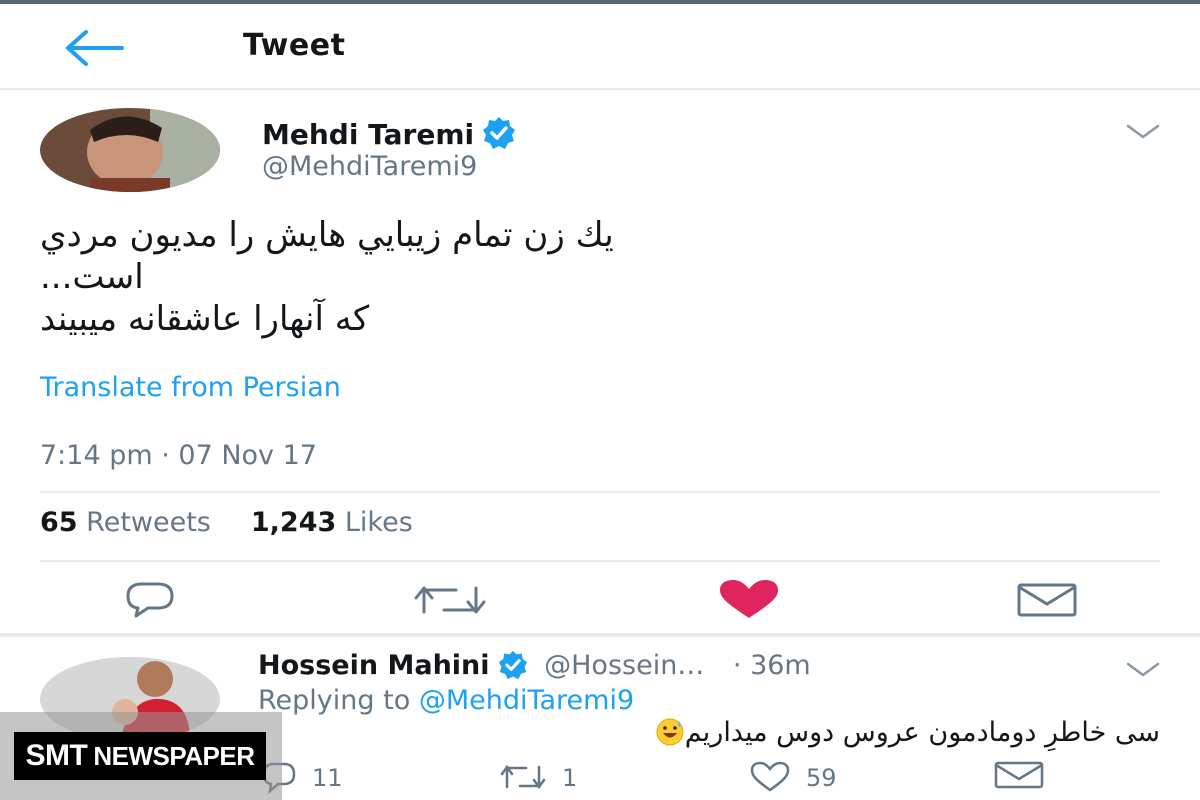 The width and height of the screenshot is (1200, 800). What do you see at coordinates (327, 778) in the screenshot?
I see `reply-count: 11` at bounding box center [327, 778].